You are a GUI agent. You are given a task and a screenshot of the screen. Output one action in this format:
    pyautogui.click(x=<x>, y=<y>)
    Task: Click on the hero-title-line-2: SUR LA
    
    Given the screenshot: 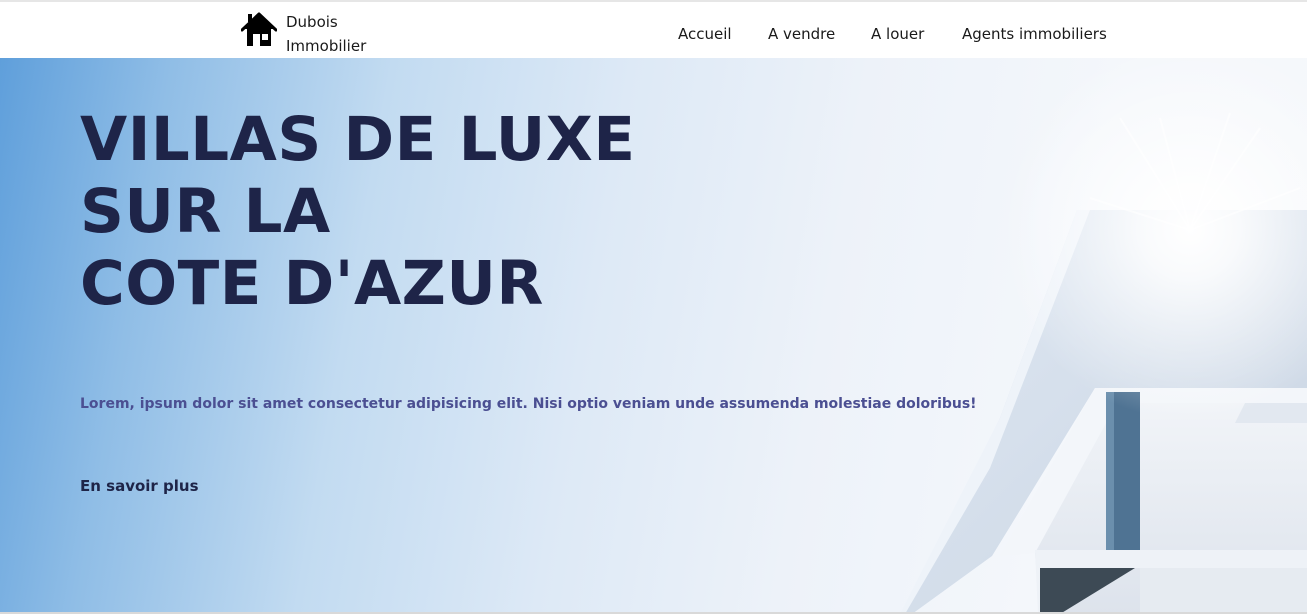 What is the action you would take?
    pyautogui.click(x=205, y=211)
    